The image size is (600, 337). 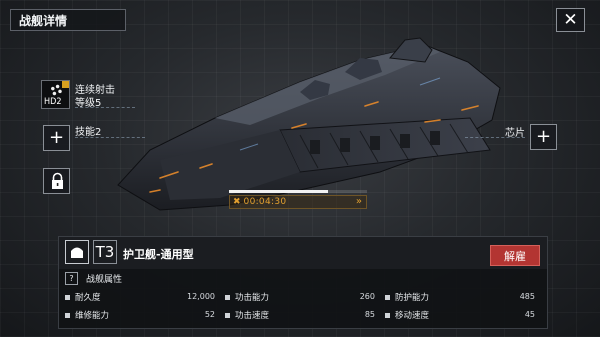 What do you see at coordinates (252, 316) in the screenshot?
I see `stat-label: 功击速度` at bounding box center [252, 316].